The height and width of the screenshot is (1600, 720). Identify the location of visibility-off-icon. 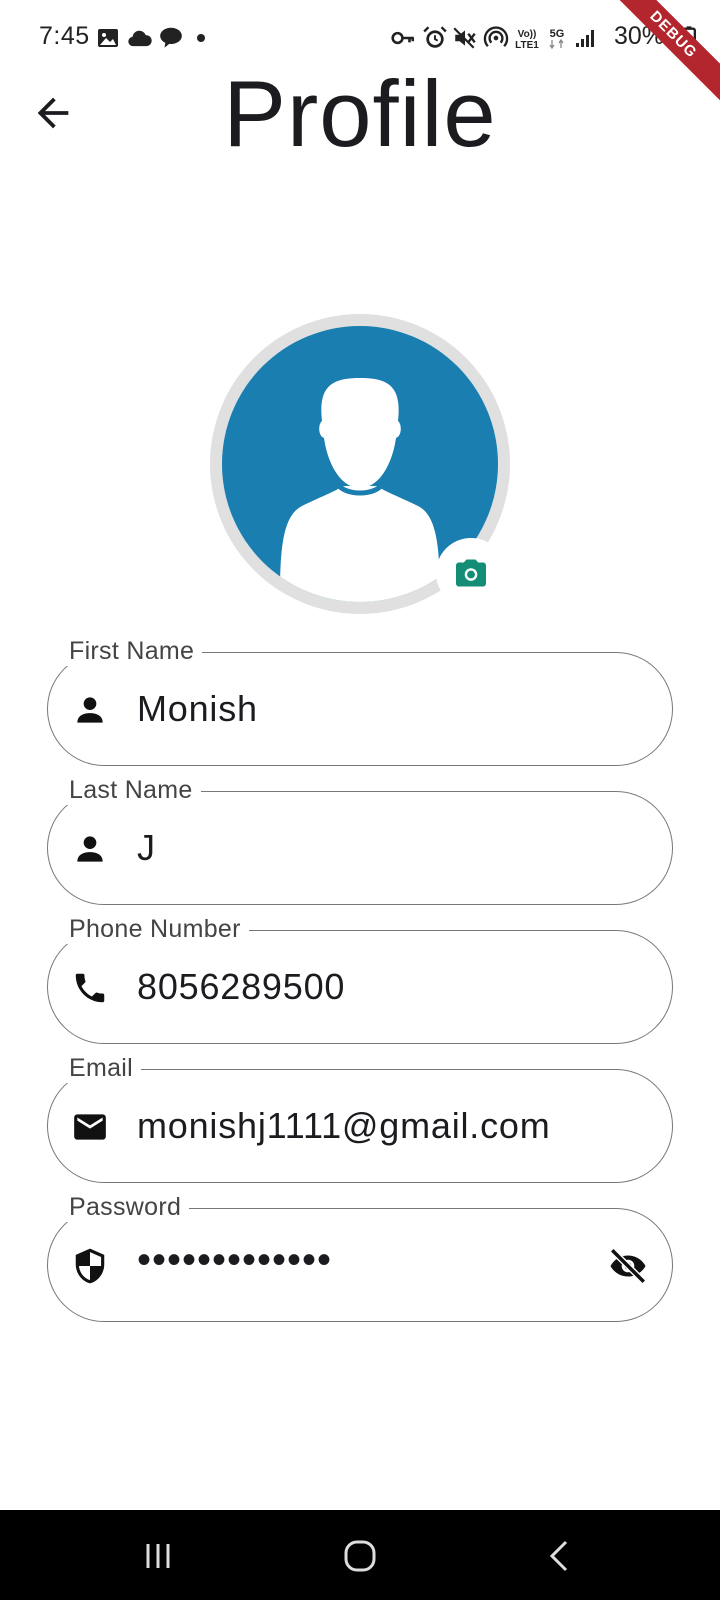
(628, 1266).